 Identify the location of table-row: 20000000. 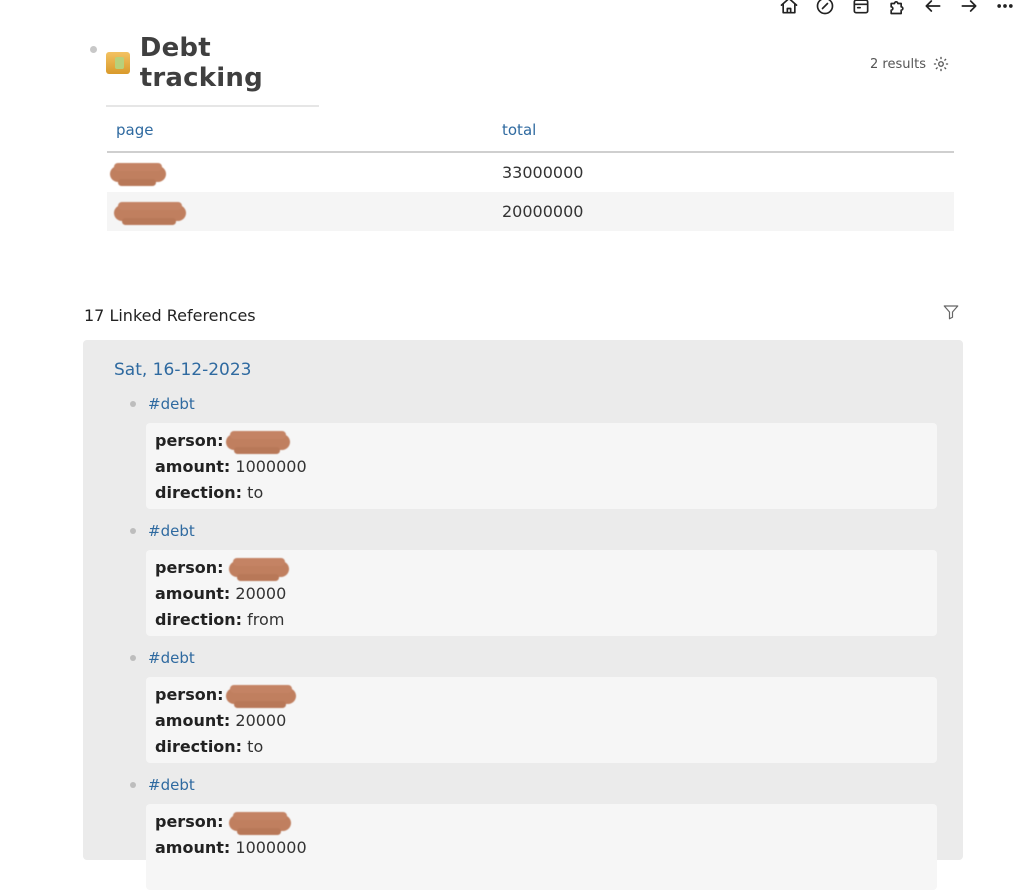
(530, 211).